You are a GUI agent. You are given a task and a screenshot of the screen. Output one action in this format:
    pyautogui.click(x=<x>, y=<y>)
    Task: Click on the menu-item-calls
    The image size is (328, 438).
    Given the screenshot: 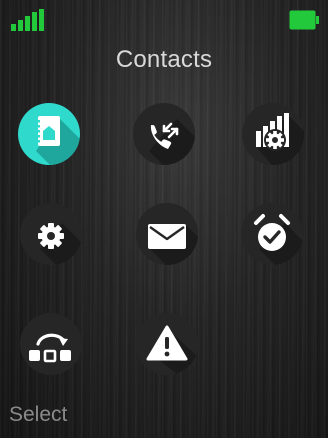 What is the action you would take?
    pyautogui.click(x=164, y=134)
    